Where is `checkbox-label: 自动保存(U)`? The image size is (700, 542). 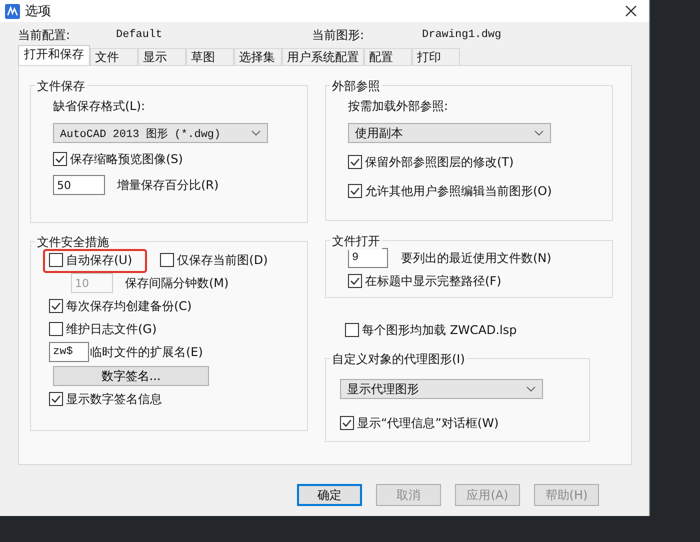 checkbox-label: 自动保存(U) is located at coordinates (99, 260).